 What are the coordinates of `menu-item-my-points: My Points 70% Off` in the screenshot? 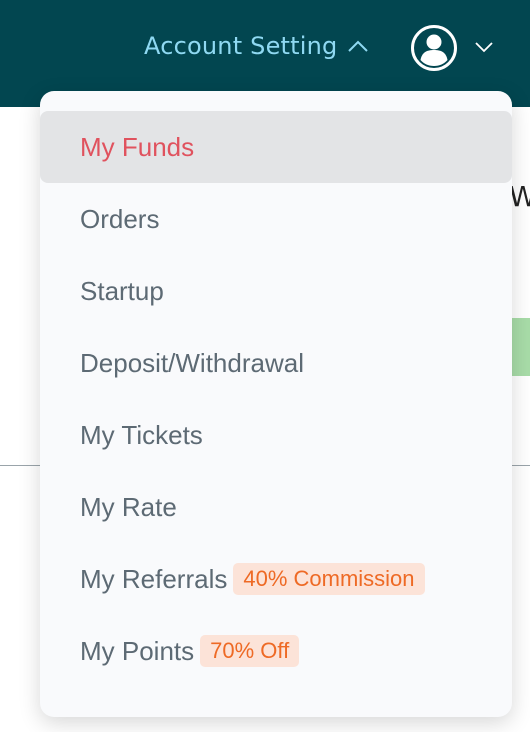 It's located at (276, 651).